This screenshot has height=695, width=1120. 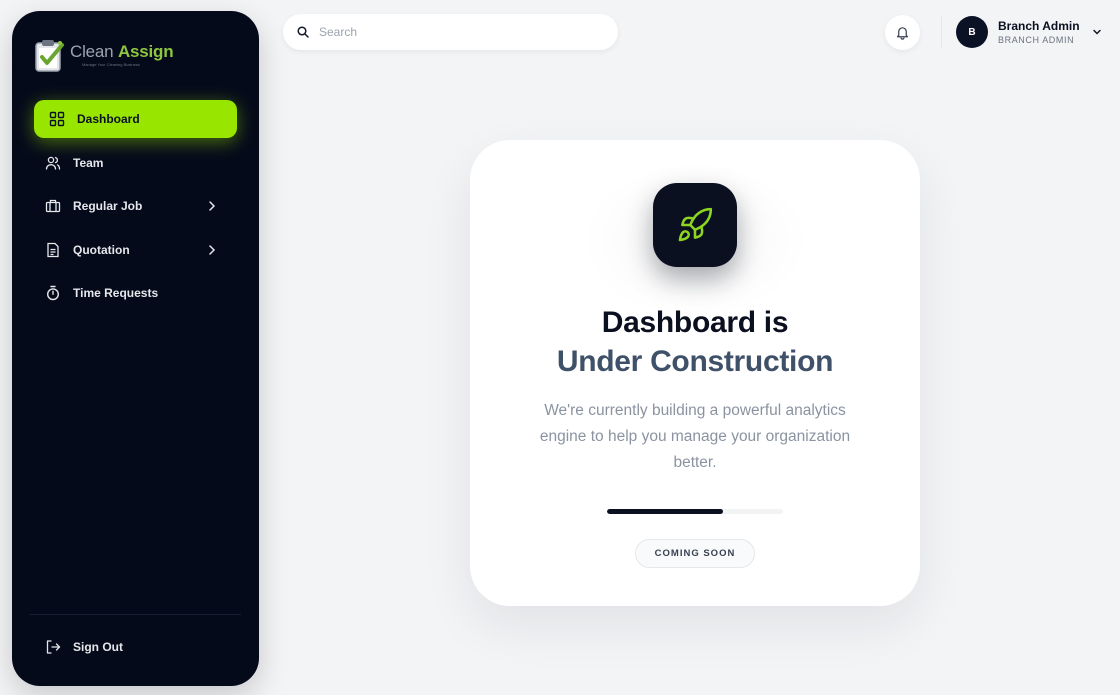 I want to click on rocket-badge, so click(x=695, y=225).